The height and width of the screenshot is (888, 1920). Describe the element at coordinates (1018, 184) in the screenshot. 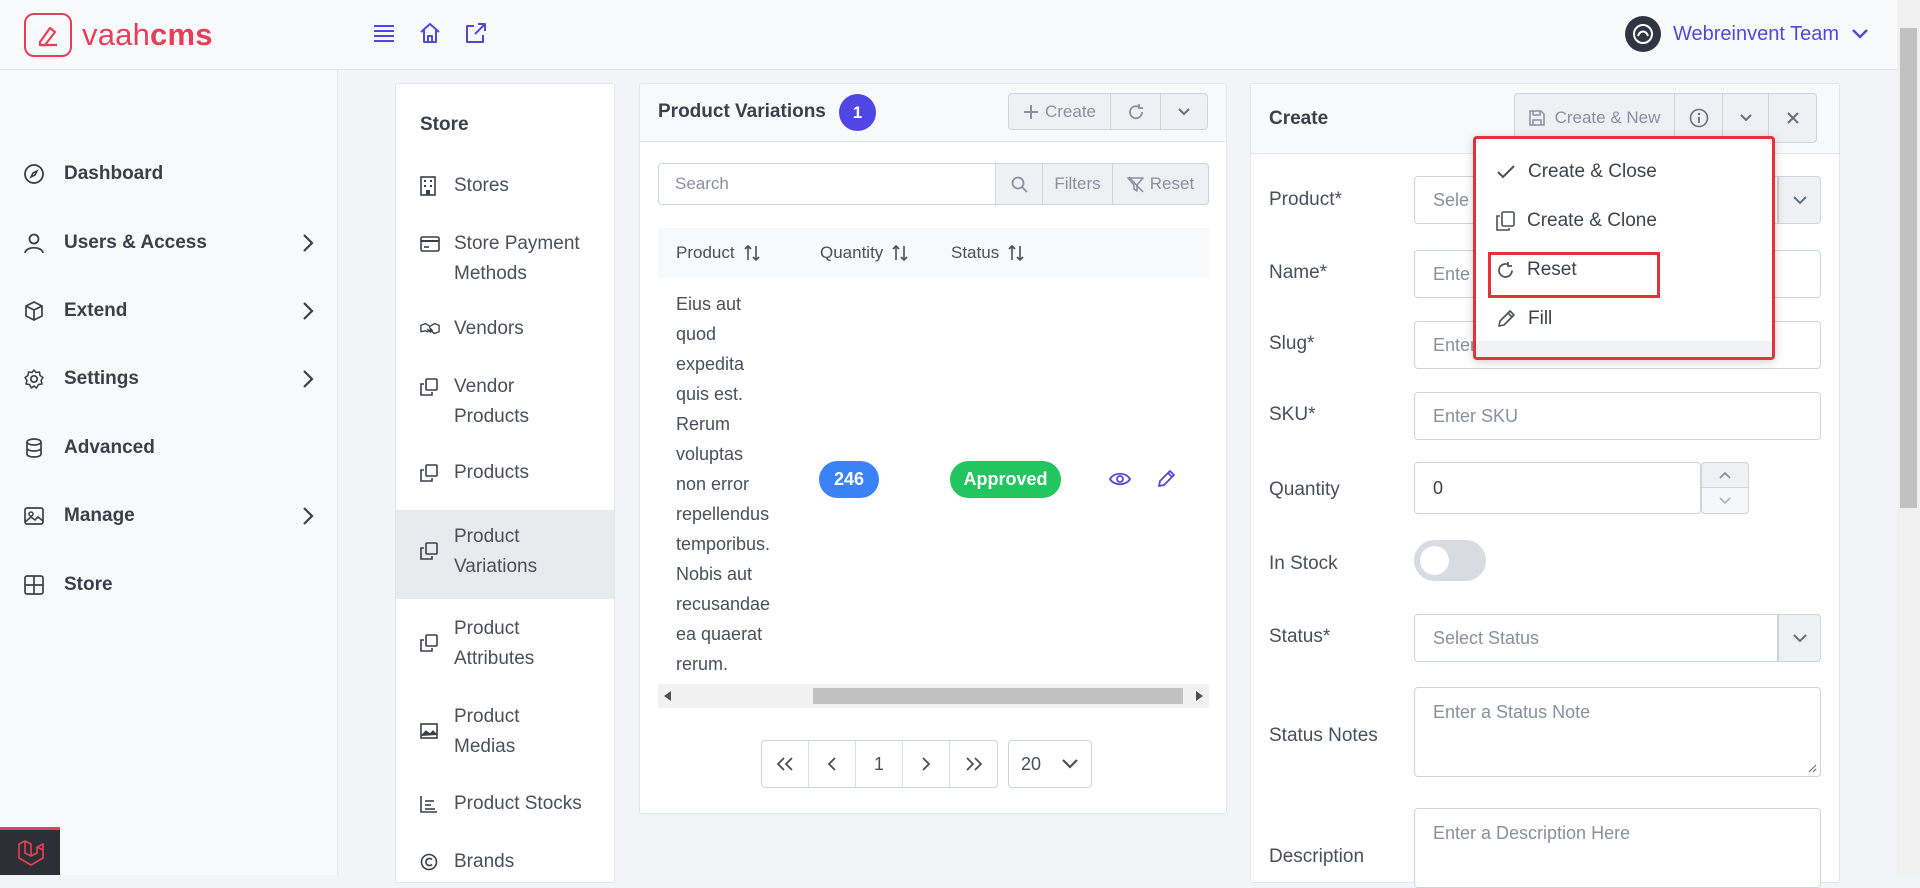

I see `search-button` at that location.